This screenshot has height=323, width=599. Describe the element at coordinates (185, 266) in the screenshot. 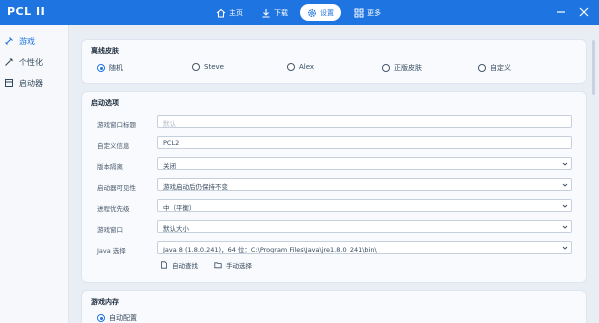

I see `auto-find-label: 自动查找` at that location.